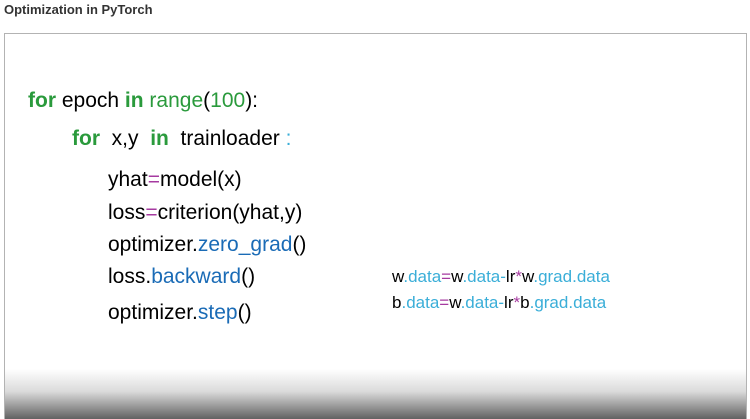  Describe the element at coordinates (230, 212) in the screenshot. I see `criterion-call: criterion(yhat,y)` at that location.